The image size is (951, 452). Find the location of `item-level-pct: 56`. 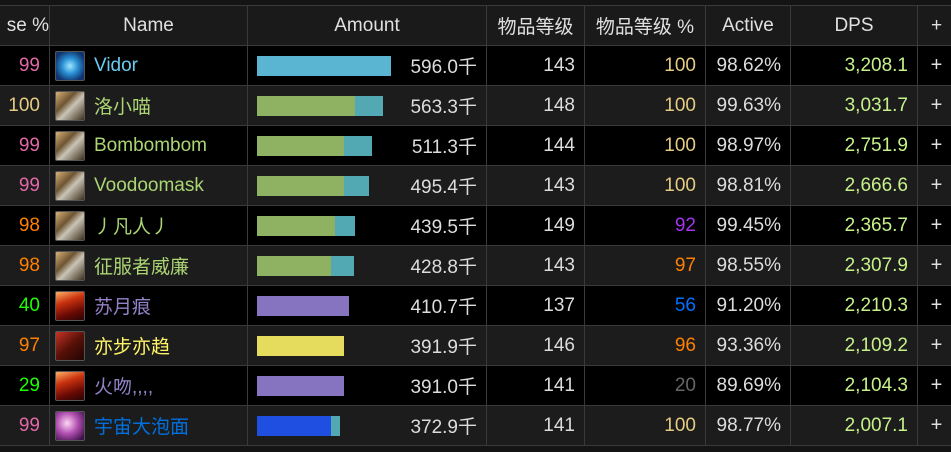

item-level-pct: 56 is located at coordinates (645, 305).